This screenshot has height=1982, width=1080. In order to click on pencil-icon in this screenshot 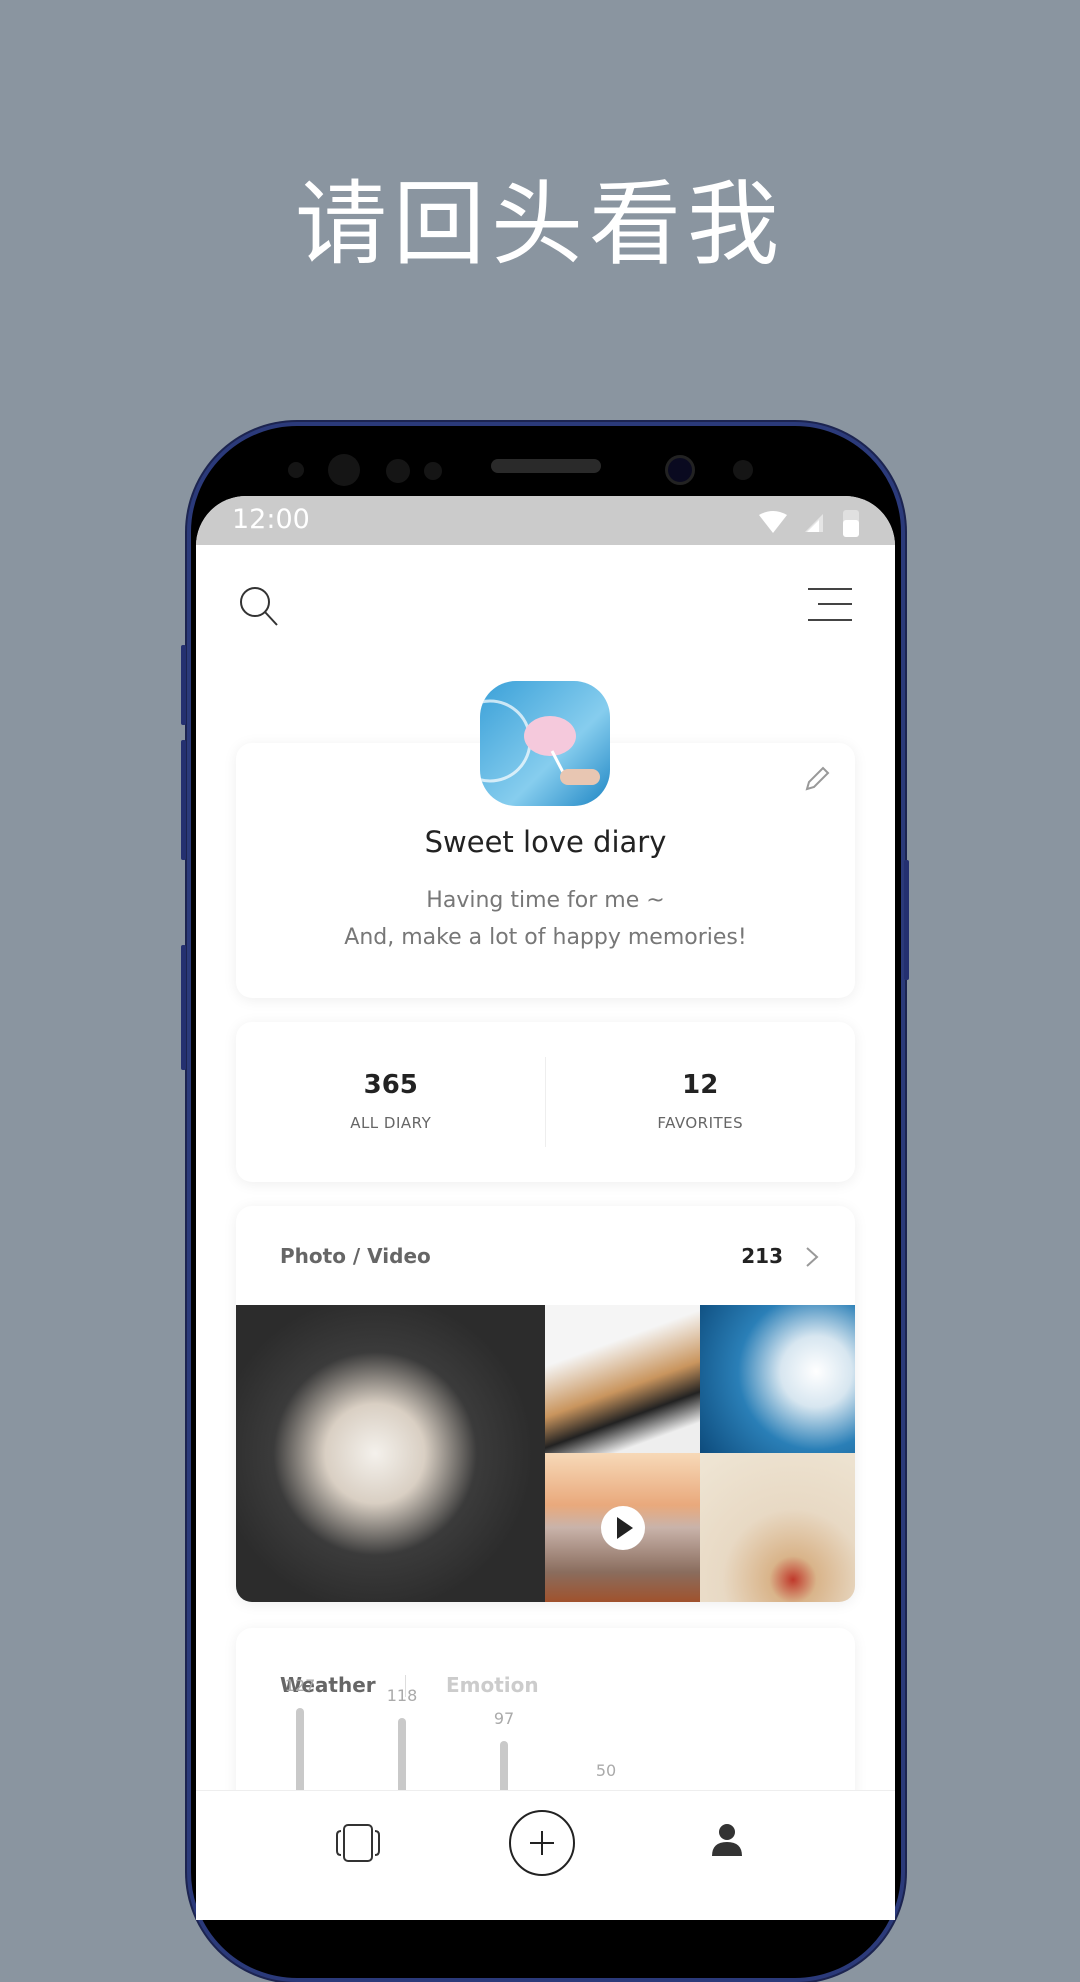, I will do `click(817, 779)`.